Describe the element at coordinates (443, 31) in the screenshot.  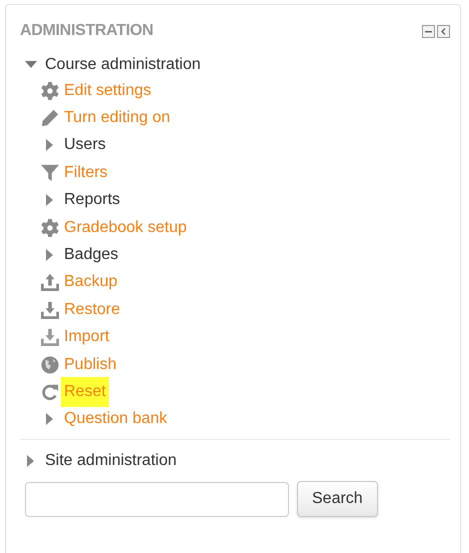
I see `dock-icon` at that location.